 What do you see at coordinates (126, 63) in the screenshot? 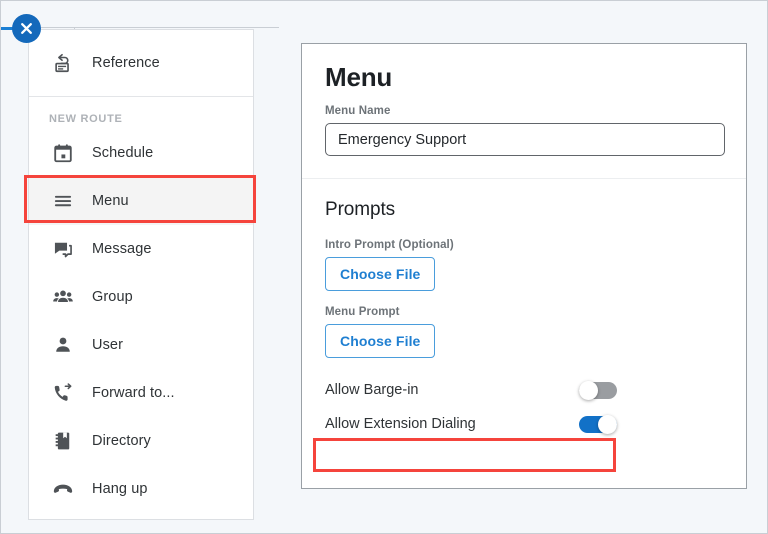
I see `route-item-label: Reference` at bounding box center [126, 63].